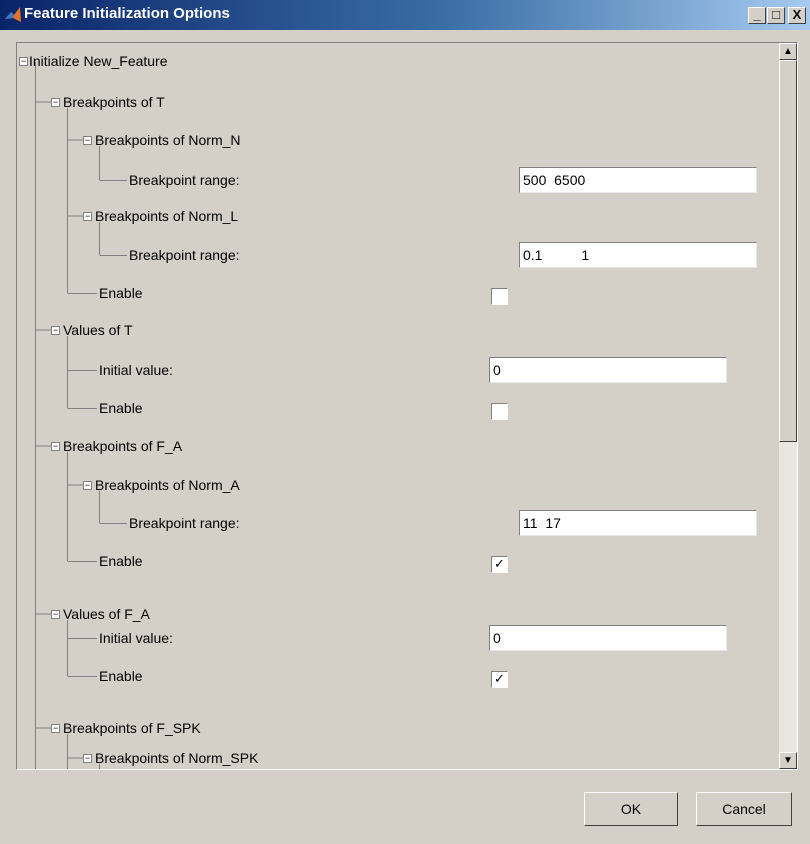  I want to click on close-button: X, so click(797, 15).